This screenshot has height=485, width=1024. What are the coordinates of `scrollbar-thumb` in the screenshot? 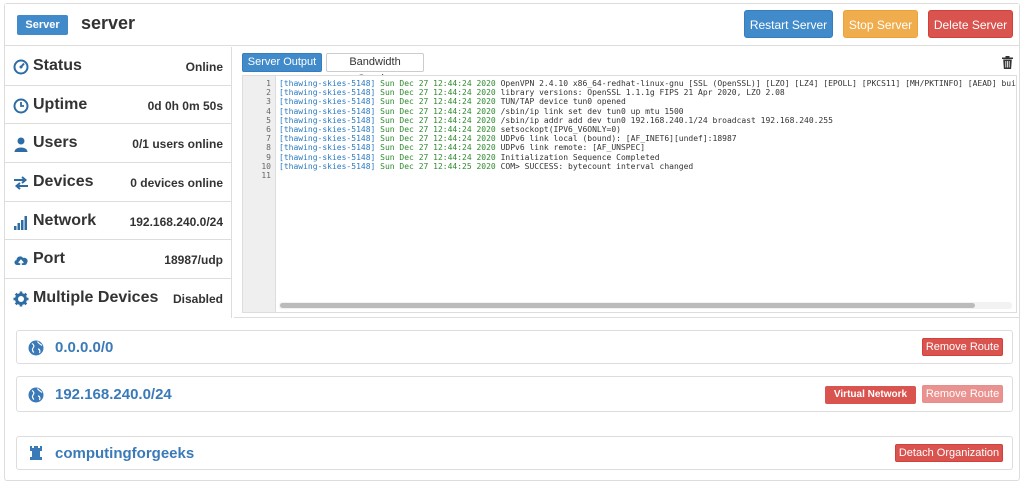 It's located at (627, 305).